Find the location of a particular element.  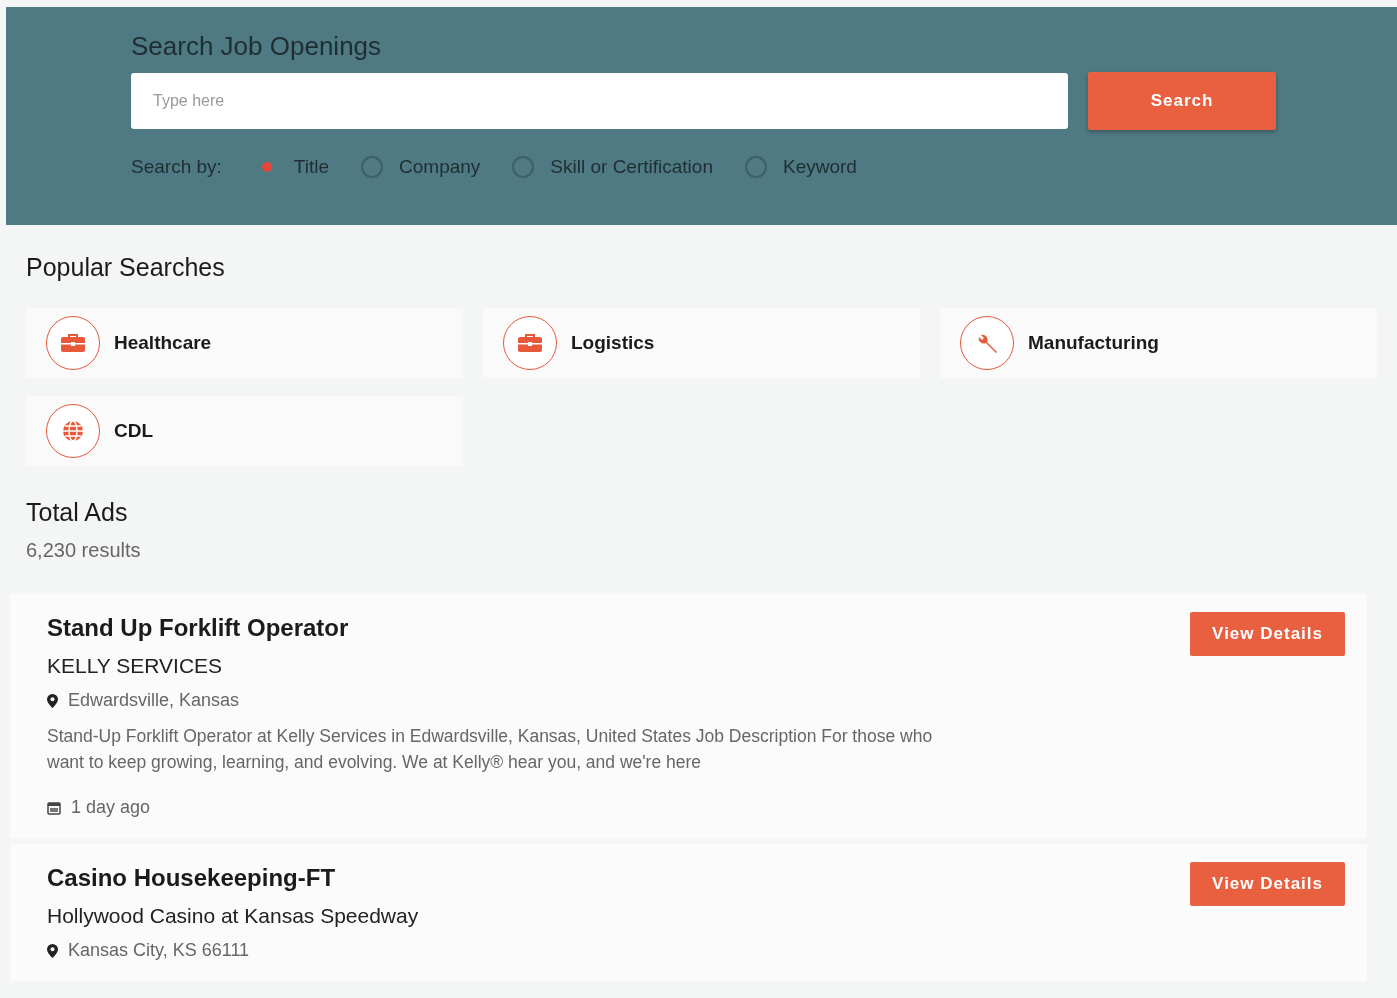

job-title: Casino Housekeeping-FT is located at coordinates (233, 878).